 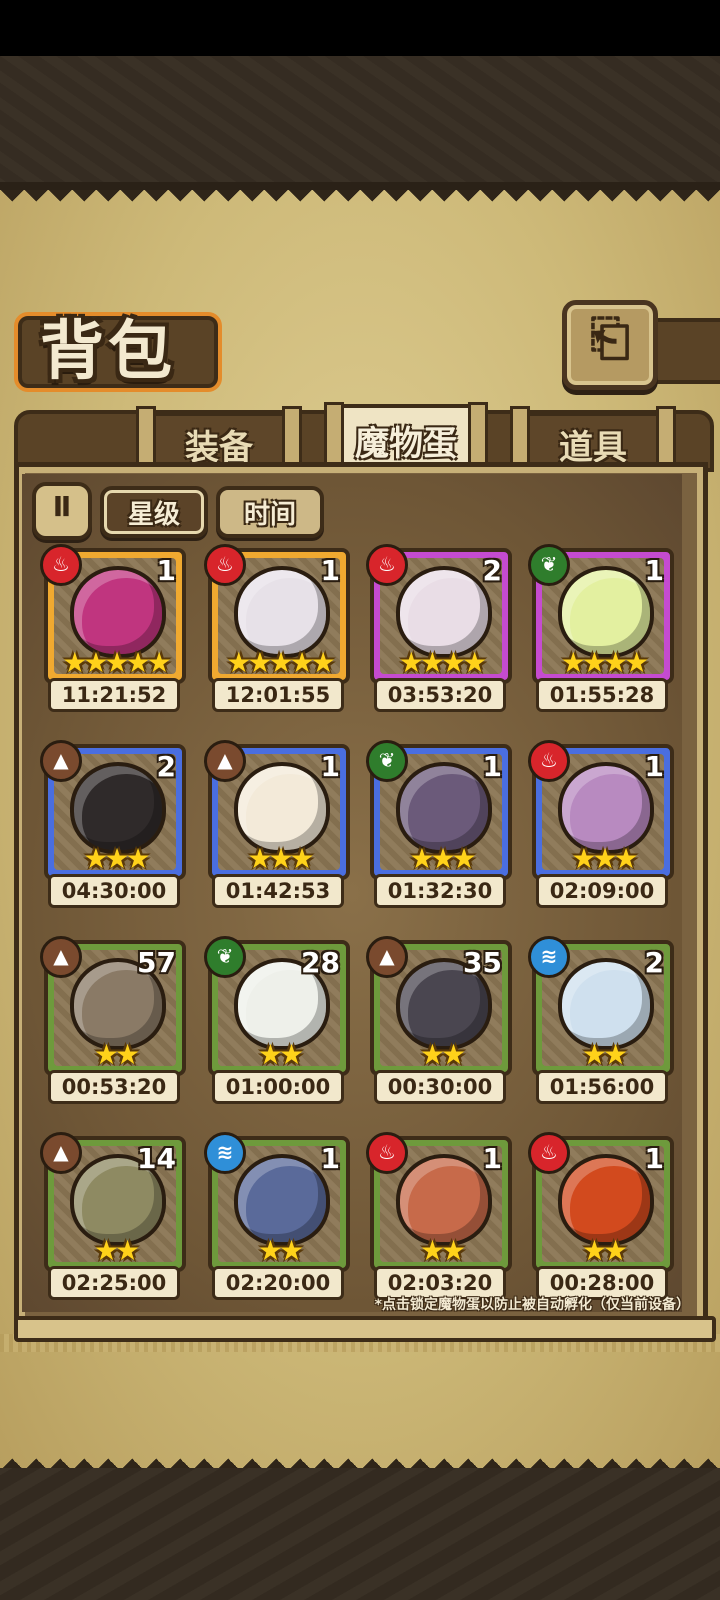 What do you see at coordinates (278, 1087) in the screenshot?
I see `hatch-timer: 01:00:00` at bounding box center [278, 1087].